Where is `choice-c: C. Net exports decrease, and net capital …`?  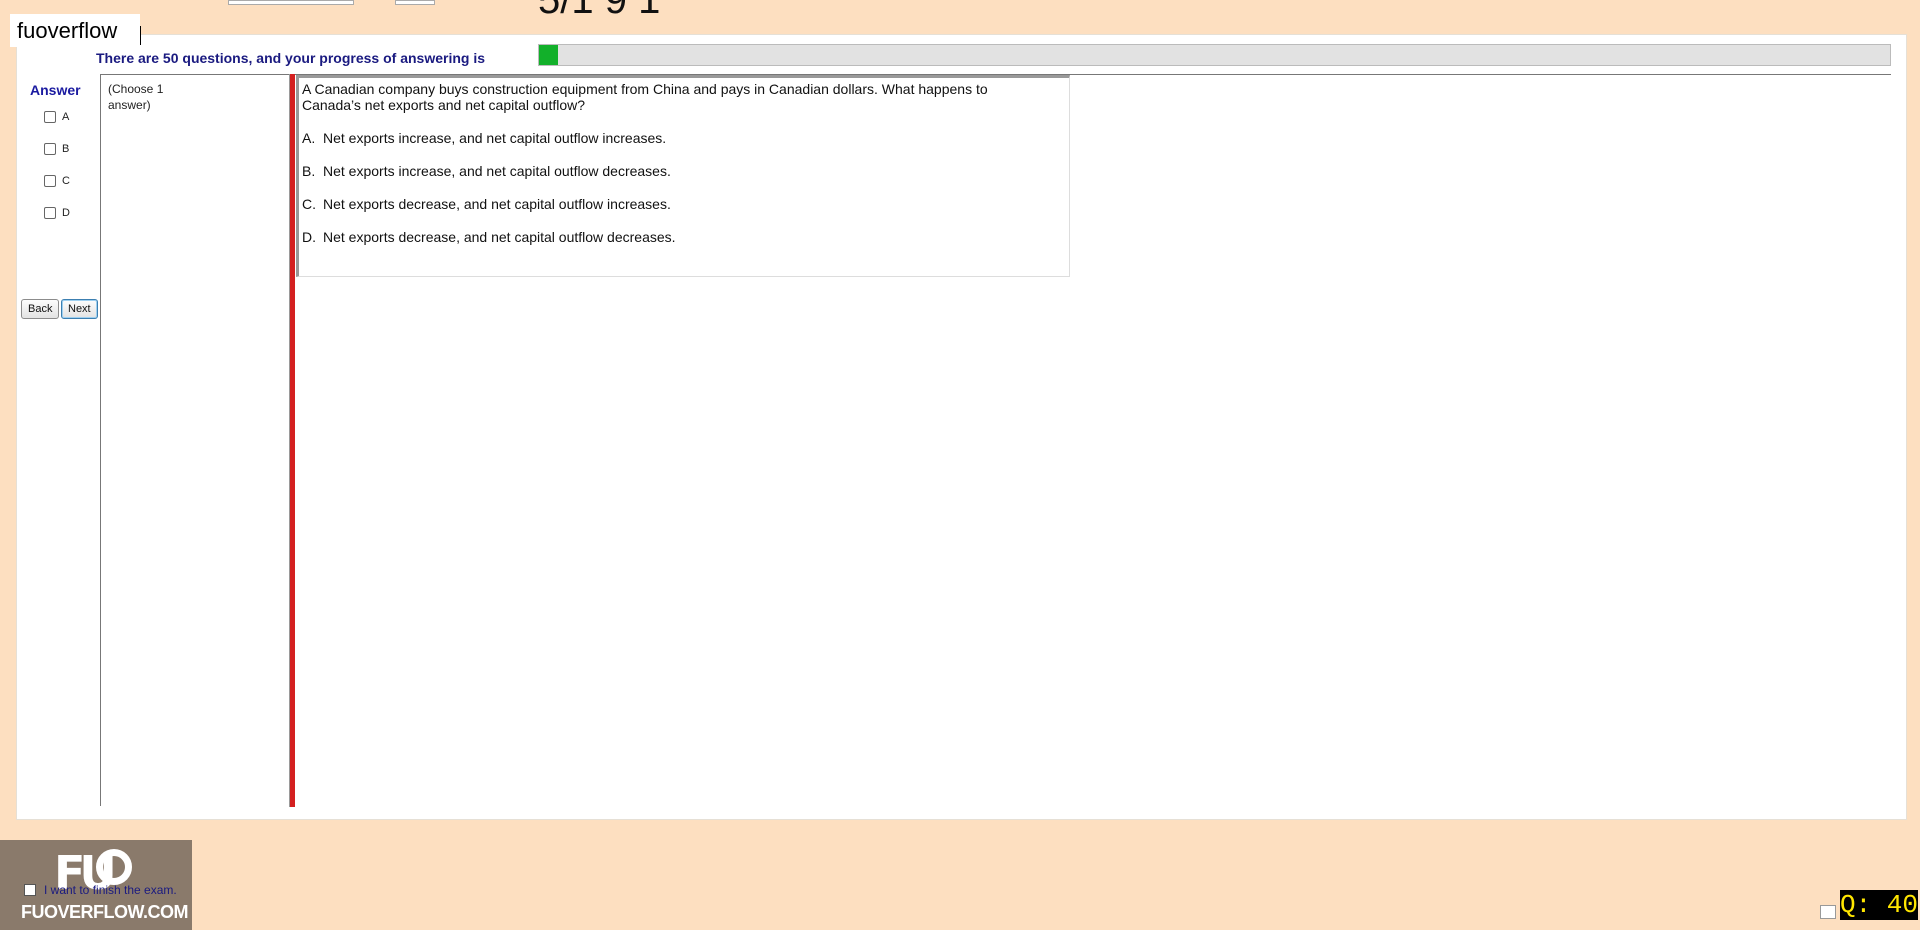
choice-c: C. Net exports decrease, and net capital … is located at coordinates (684, 204).